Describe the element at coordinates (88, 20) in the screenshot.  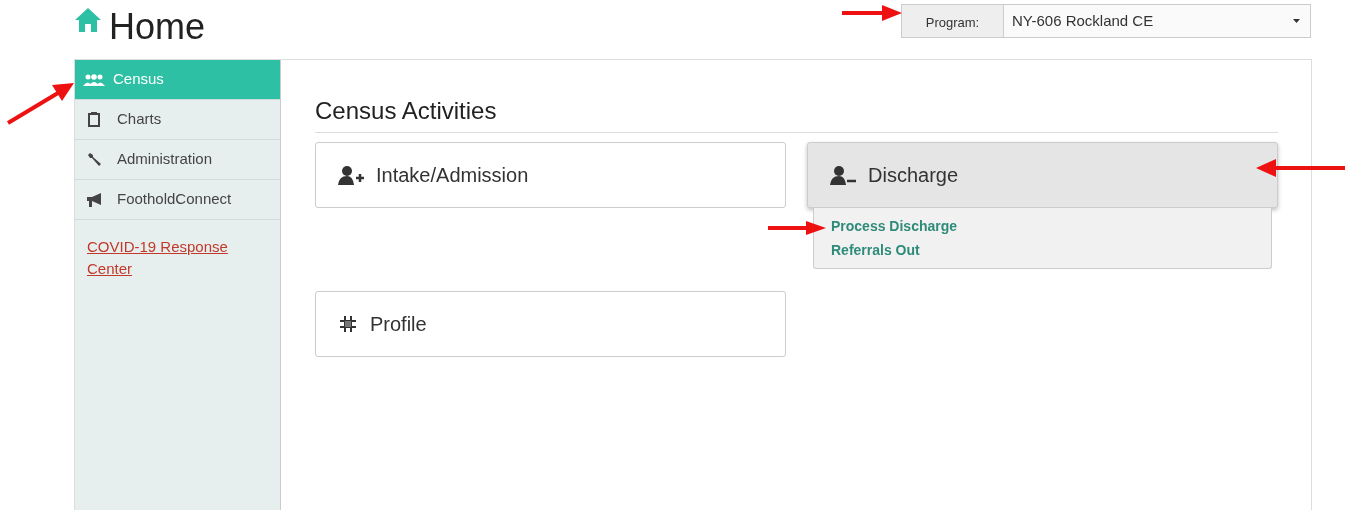
I see `home-icon` at that location.